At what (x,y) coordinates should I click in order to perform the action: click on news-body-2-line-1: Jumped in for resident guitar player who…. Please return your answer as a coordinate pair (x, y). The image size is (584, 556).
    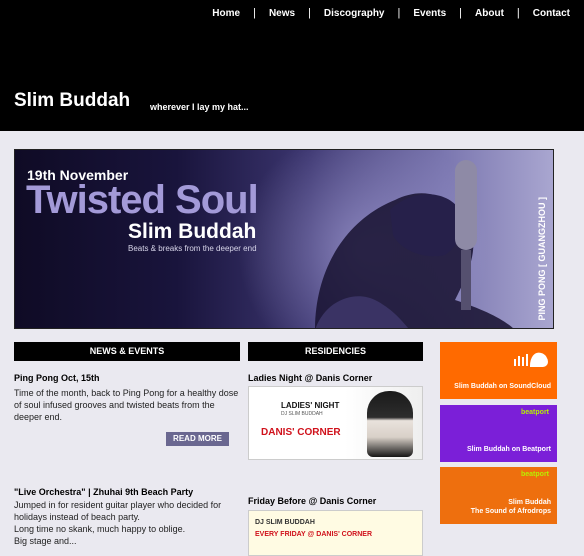
    Looking at the image, I should click on (118, 511).